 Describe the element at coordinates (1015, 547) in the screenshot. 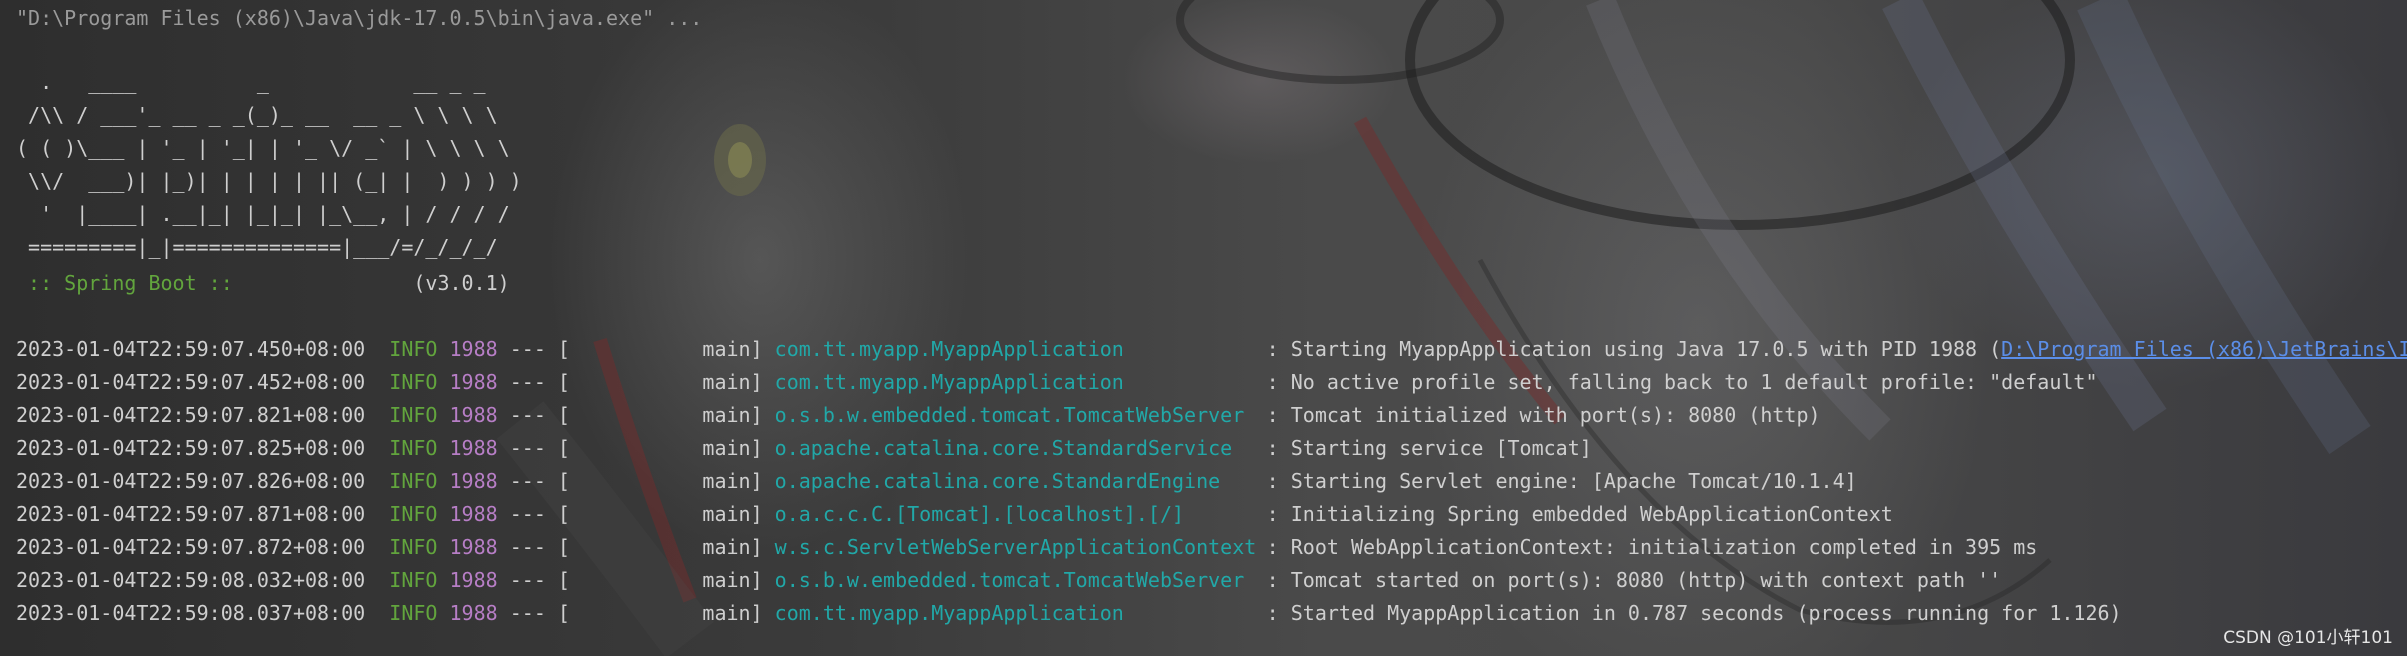

I see `log-logger: w.s.c.ServletWebServerApplicationContext` at that location.